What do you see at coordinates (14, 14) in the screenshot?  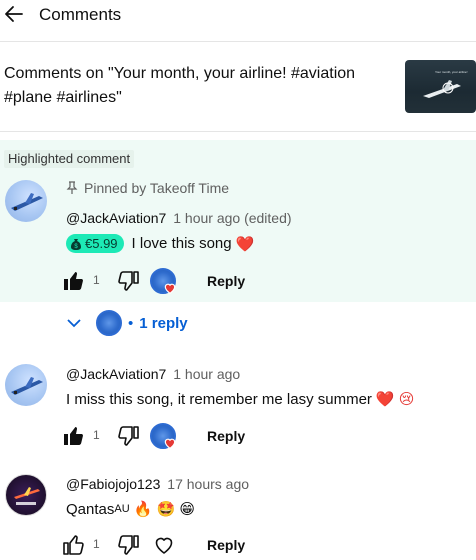 I see `arrow-left-icon` at bounding box center [14, 14].